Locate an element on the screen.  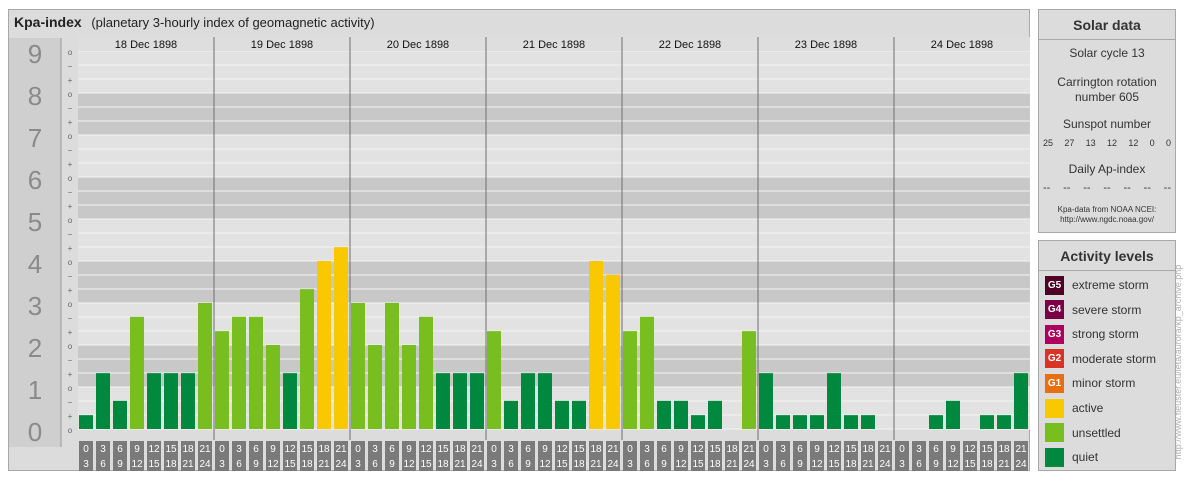
day-label: 22 Dec 1898 is located at coordinates (690, 45).